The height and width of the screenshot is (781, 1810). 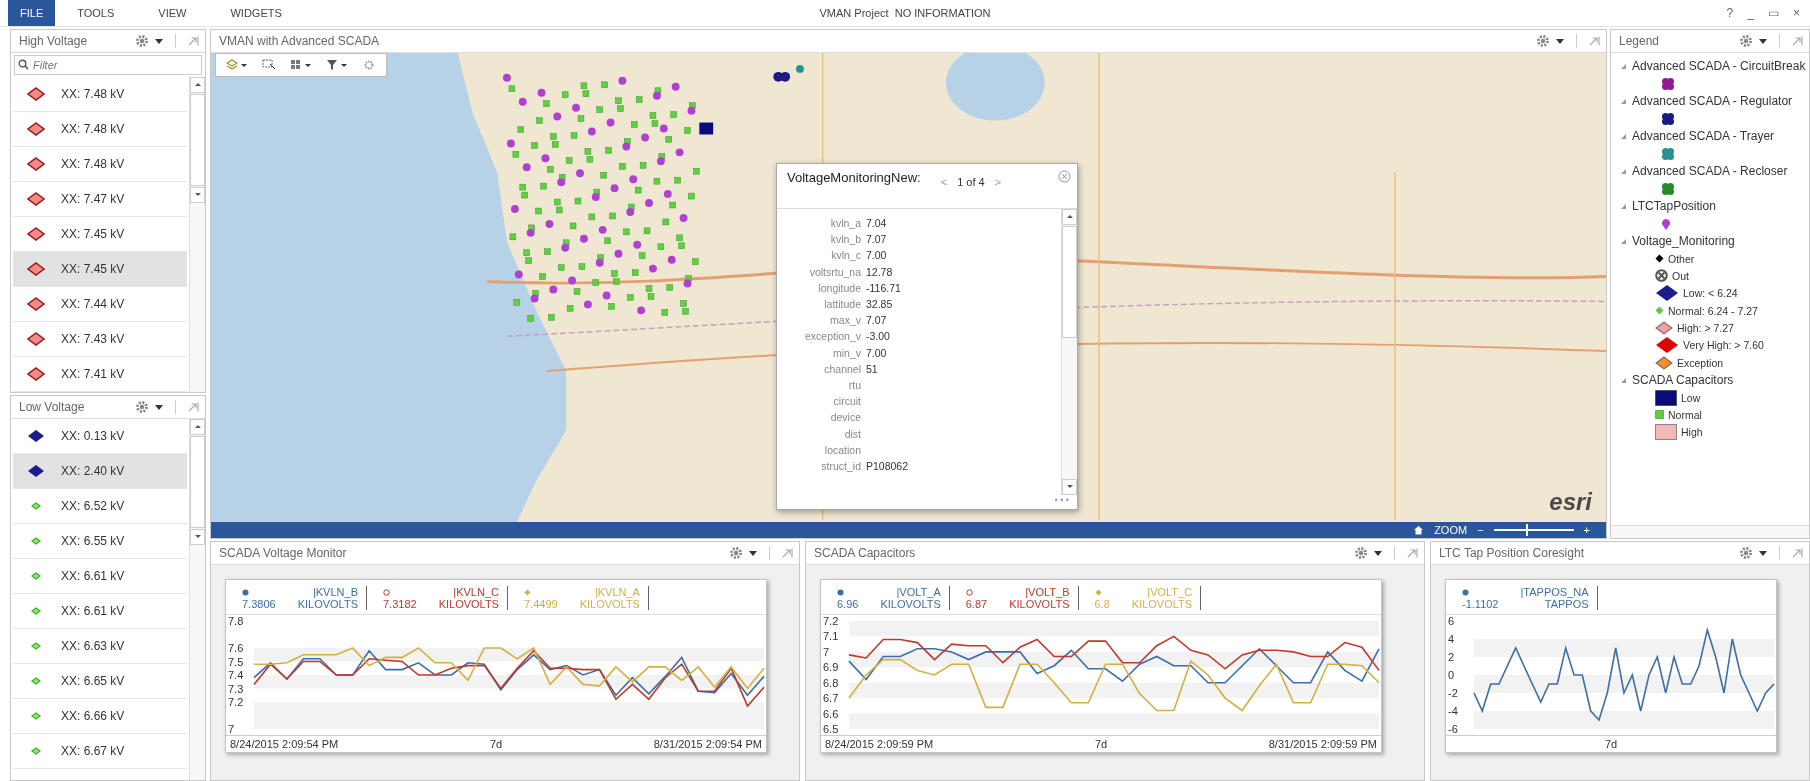 I want to click on axis-tick-label: 4, so click(x=1451, y=639).